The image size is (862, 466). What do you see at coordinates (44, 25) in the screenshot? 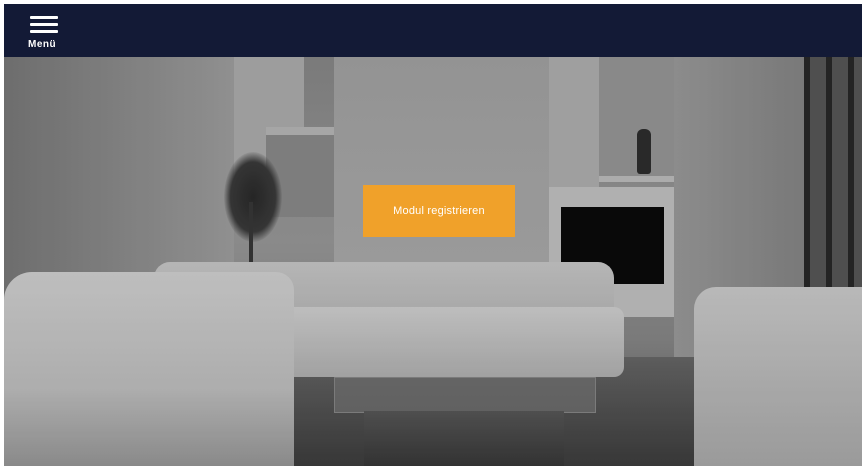
I see `hamburger-menu-icon` at bounding box center [44, 25].